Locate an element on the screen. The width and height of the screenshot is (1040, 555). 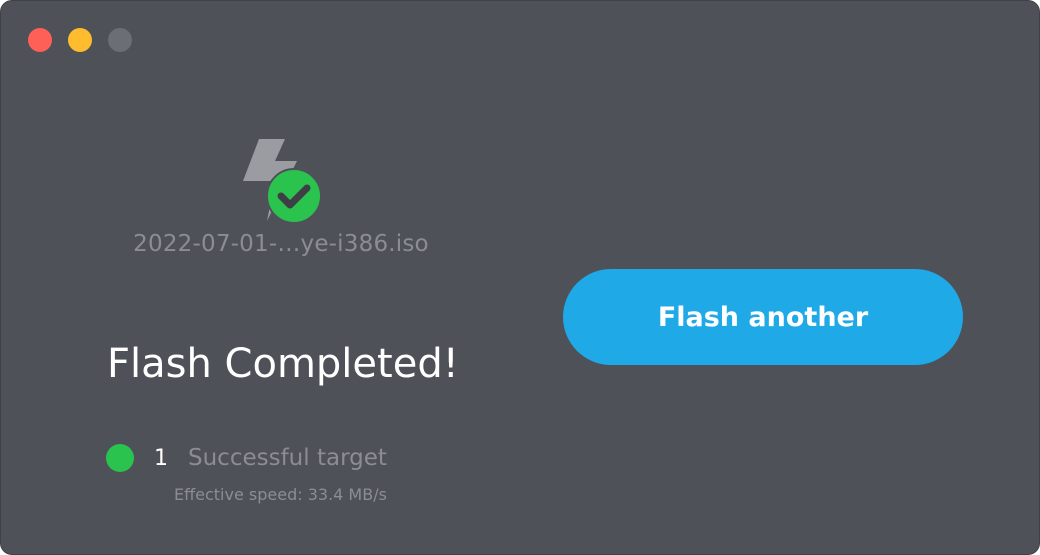
successful-target-label: Successful target is located at coordinates (287, 458).